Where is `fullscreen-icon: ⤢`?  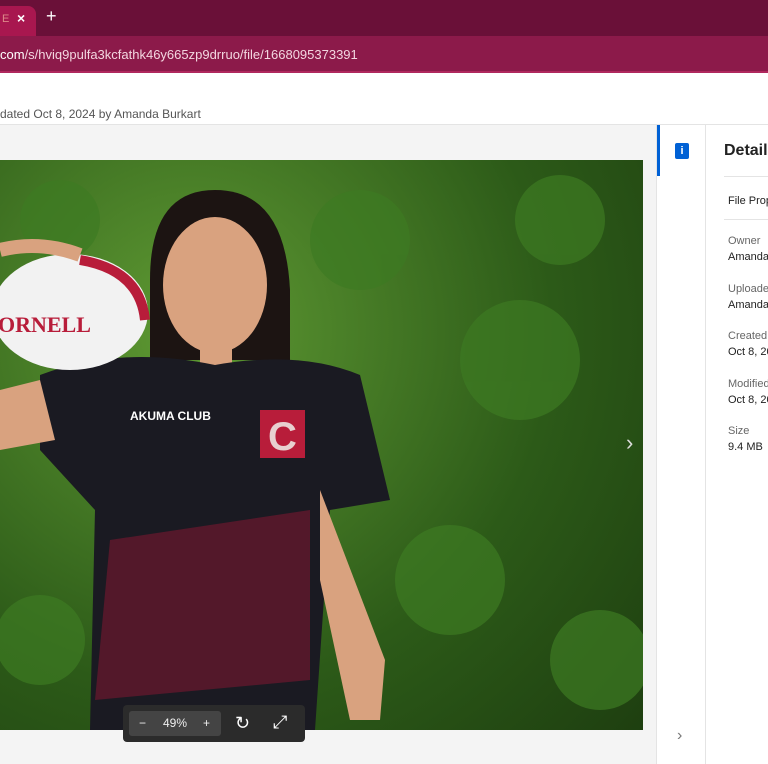
fullscreen-icon: ⤢ is located at coordinates (280, 722).